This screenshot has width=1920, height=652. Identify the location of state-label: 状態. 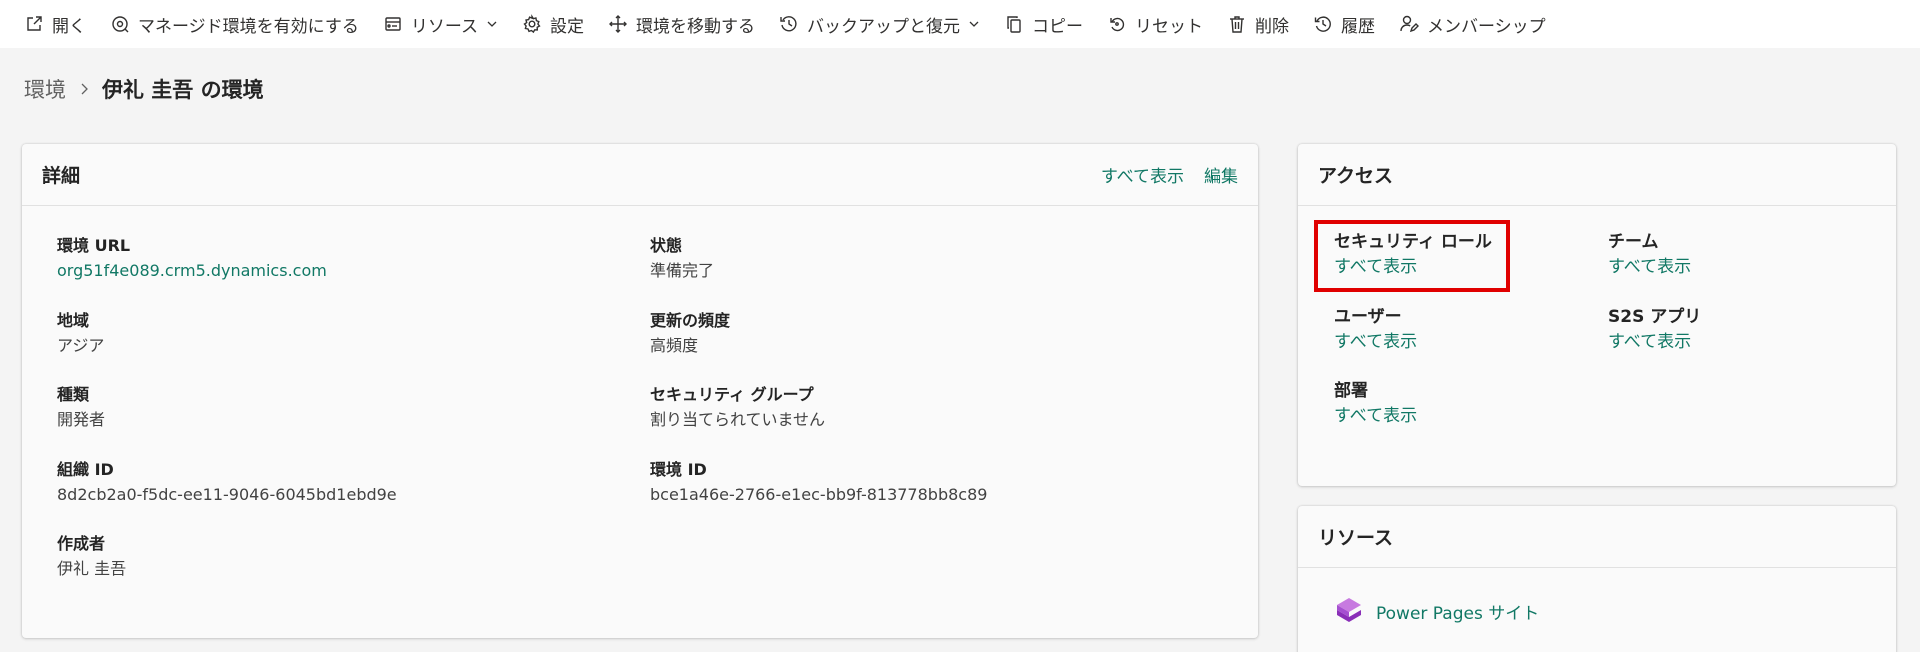
(666, 245).